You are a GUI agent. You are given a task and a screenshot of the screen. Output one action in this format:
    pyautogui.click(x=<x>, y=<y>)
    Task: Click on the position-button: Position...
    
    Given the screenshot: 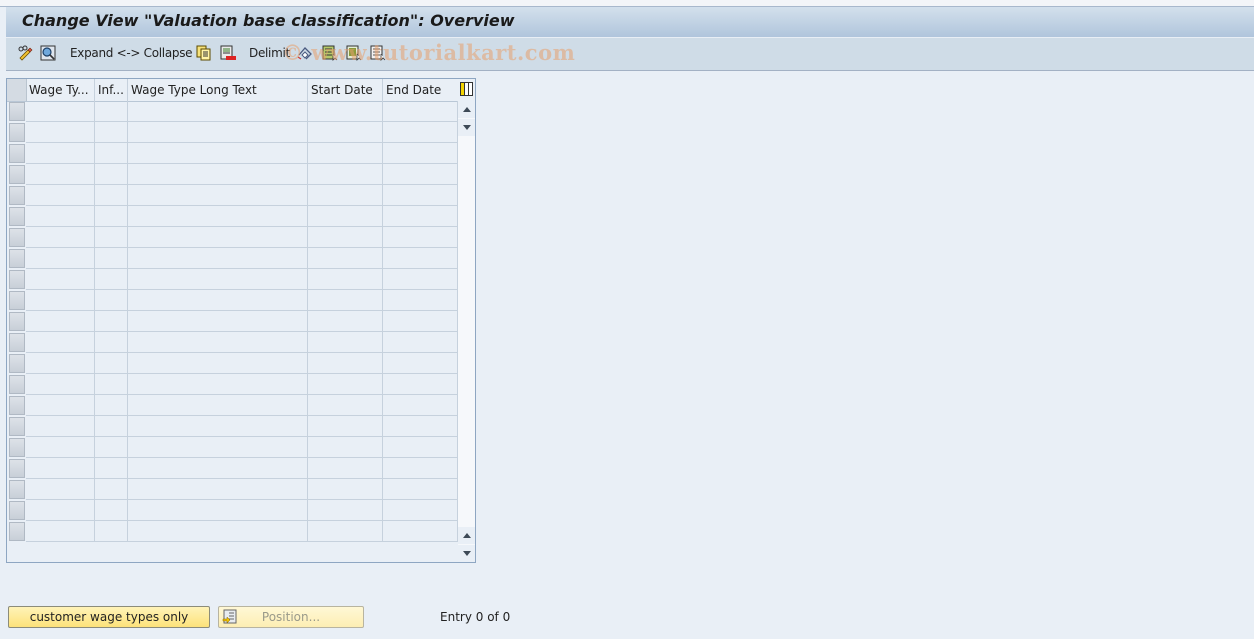 What is the action you would take?
    pyautogui.click(x=291, y=617)
    